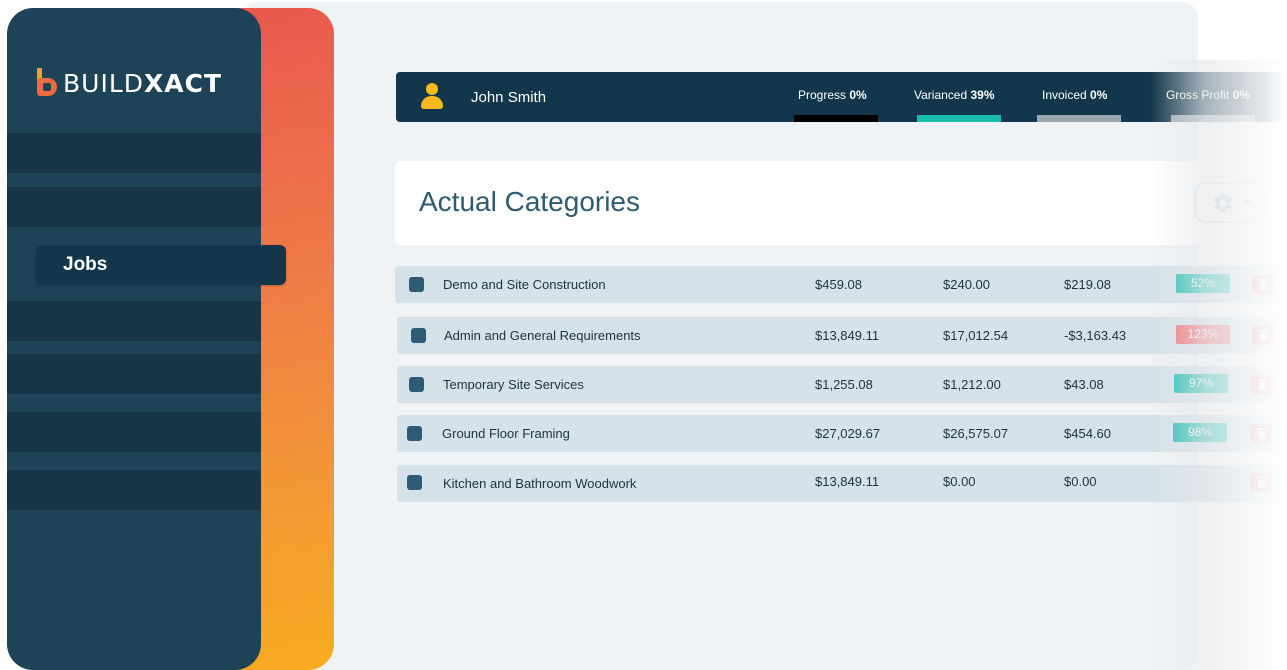 The image size is (1287, 670). Describe the element at coordinates (1080, 481) in the screenshot. I see `variance-value: $0.00` at that location.